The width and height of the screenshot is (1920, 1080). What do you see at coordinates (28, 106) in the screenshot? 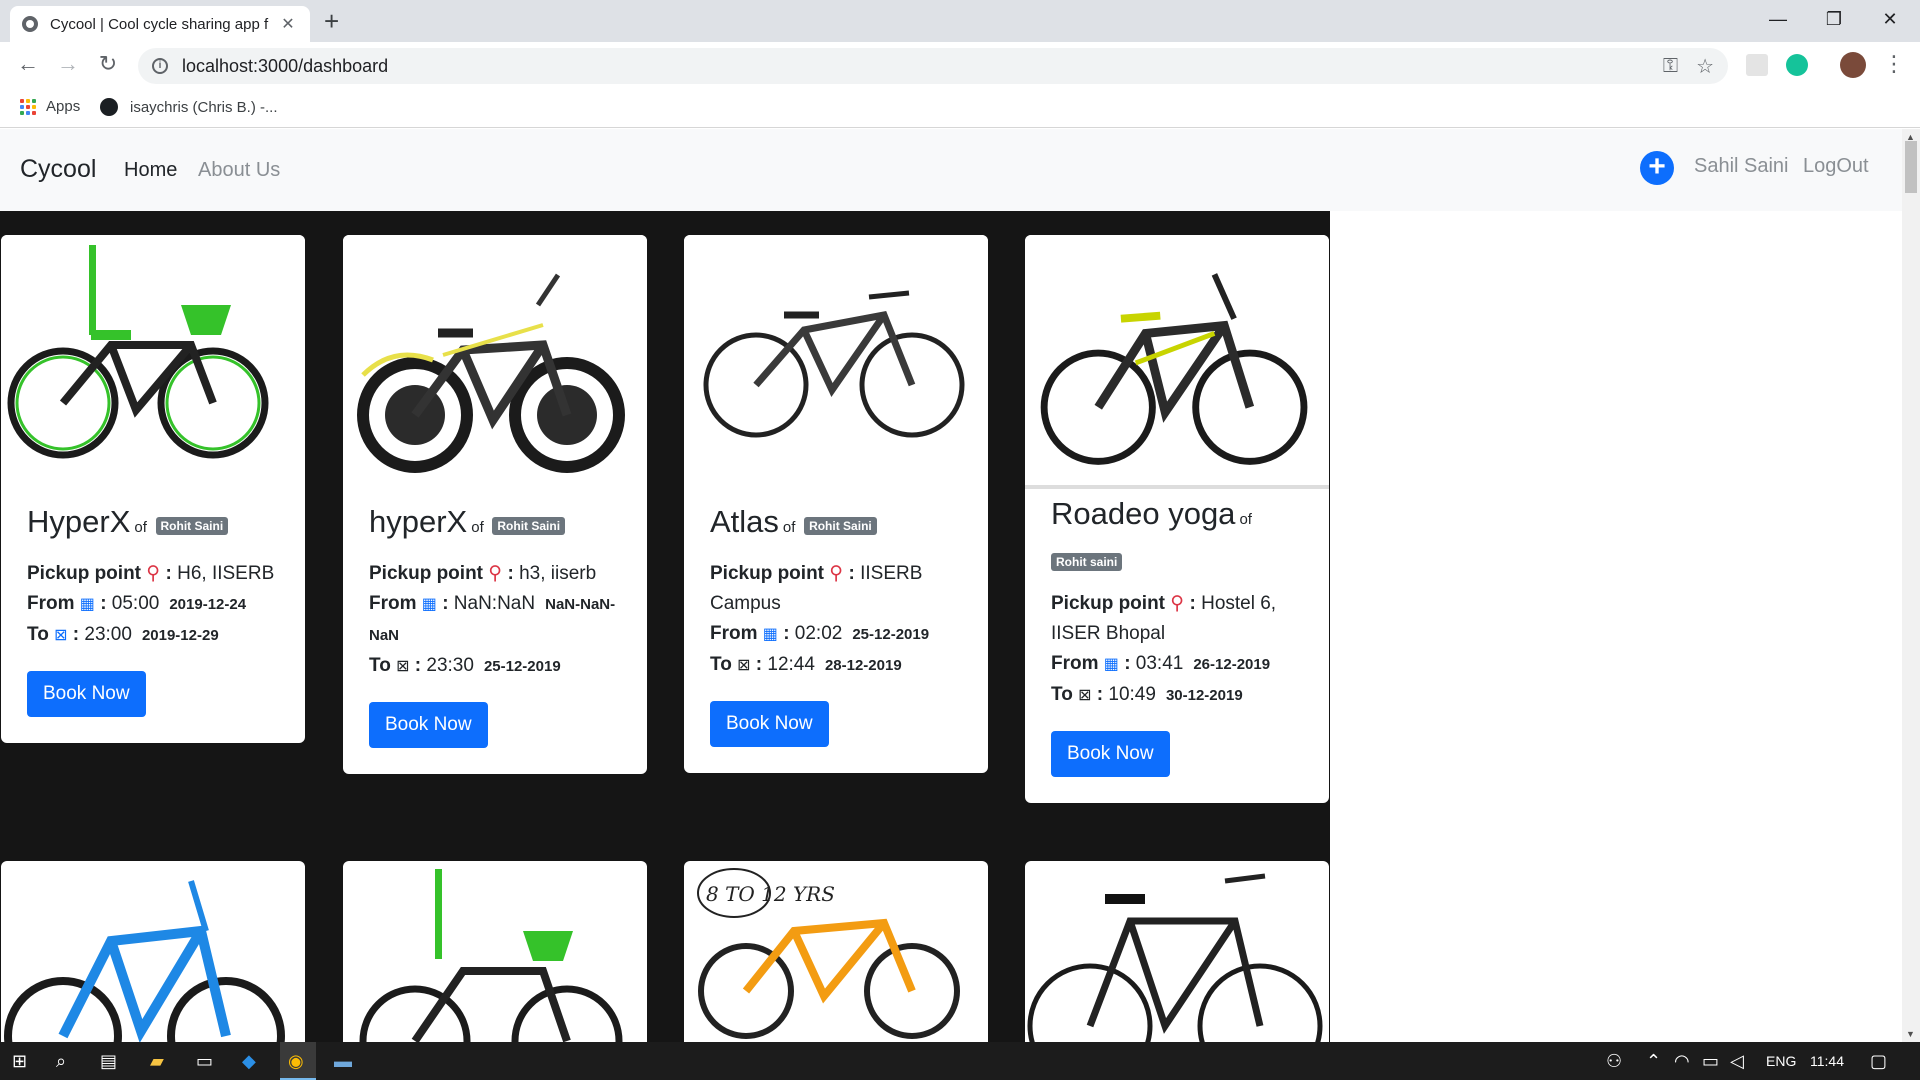
I see `apps-icon` at bounding box center [28, 106].